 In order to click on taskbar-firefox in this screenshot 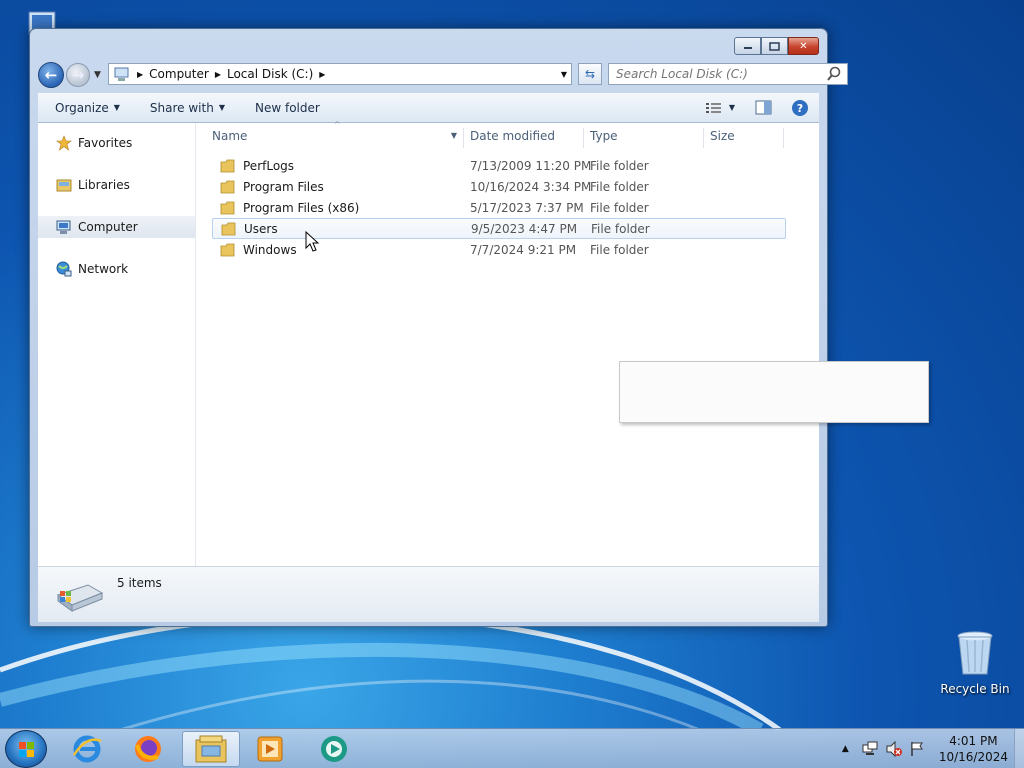, I will do `click(148, 749)`.